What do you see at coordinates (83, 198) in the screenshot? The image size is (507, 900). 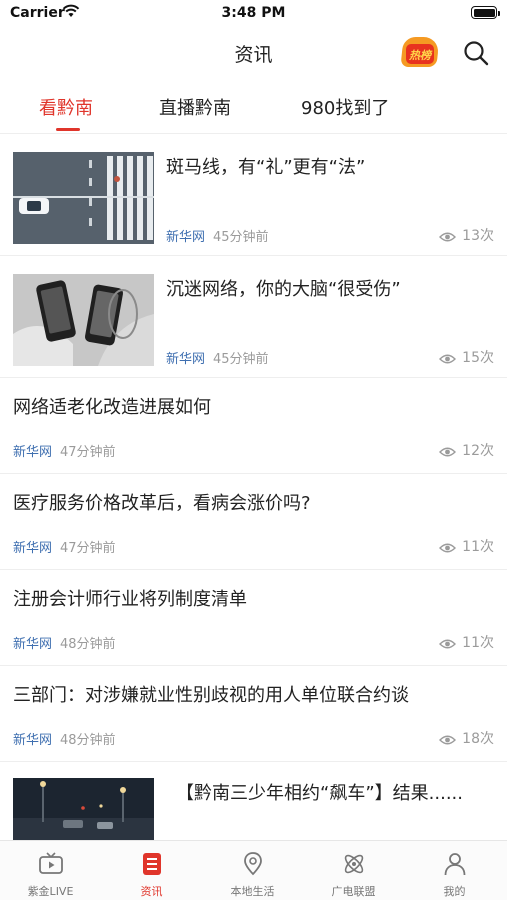 I see `crosswalk-photo` at bounding box center [83, 198].